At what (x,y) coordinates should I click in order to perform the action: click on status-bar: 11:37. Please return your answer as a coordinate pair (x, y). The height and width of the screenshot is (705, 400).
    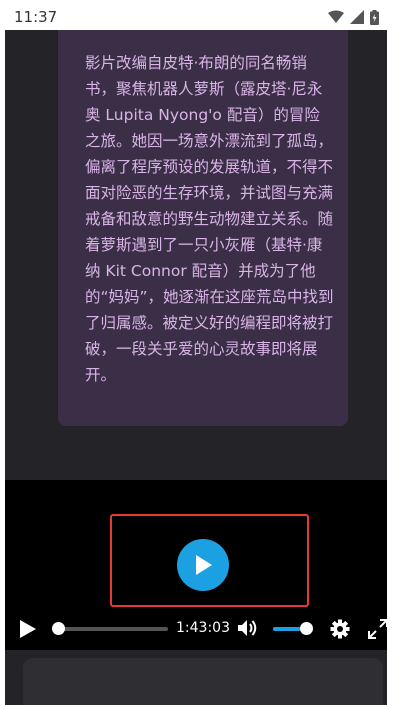
    Looking at the image, I should click on (196, 17).